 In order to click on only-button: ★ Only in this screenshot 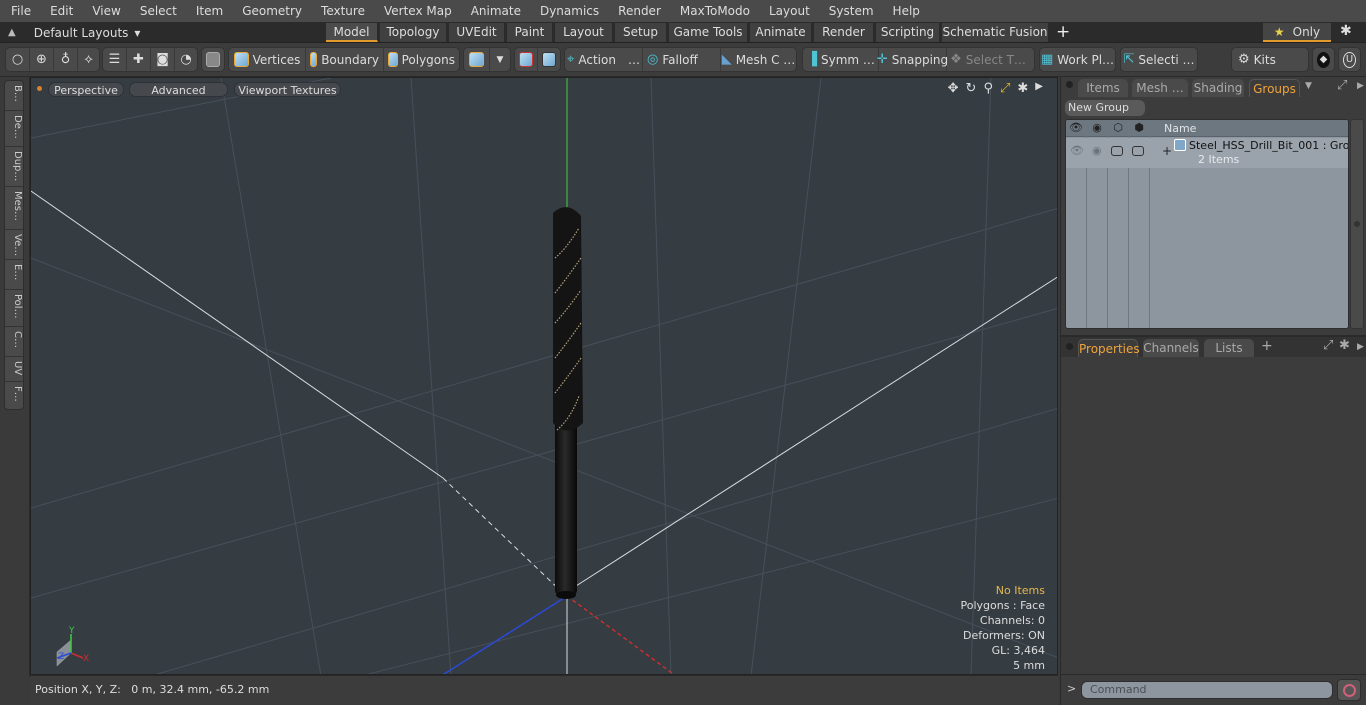, I will do `click(1297, 32)`.